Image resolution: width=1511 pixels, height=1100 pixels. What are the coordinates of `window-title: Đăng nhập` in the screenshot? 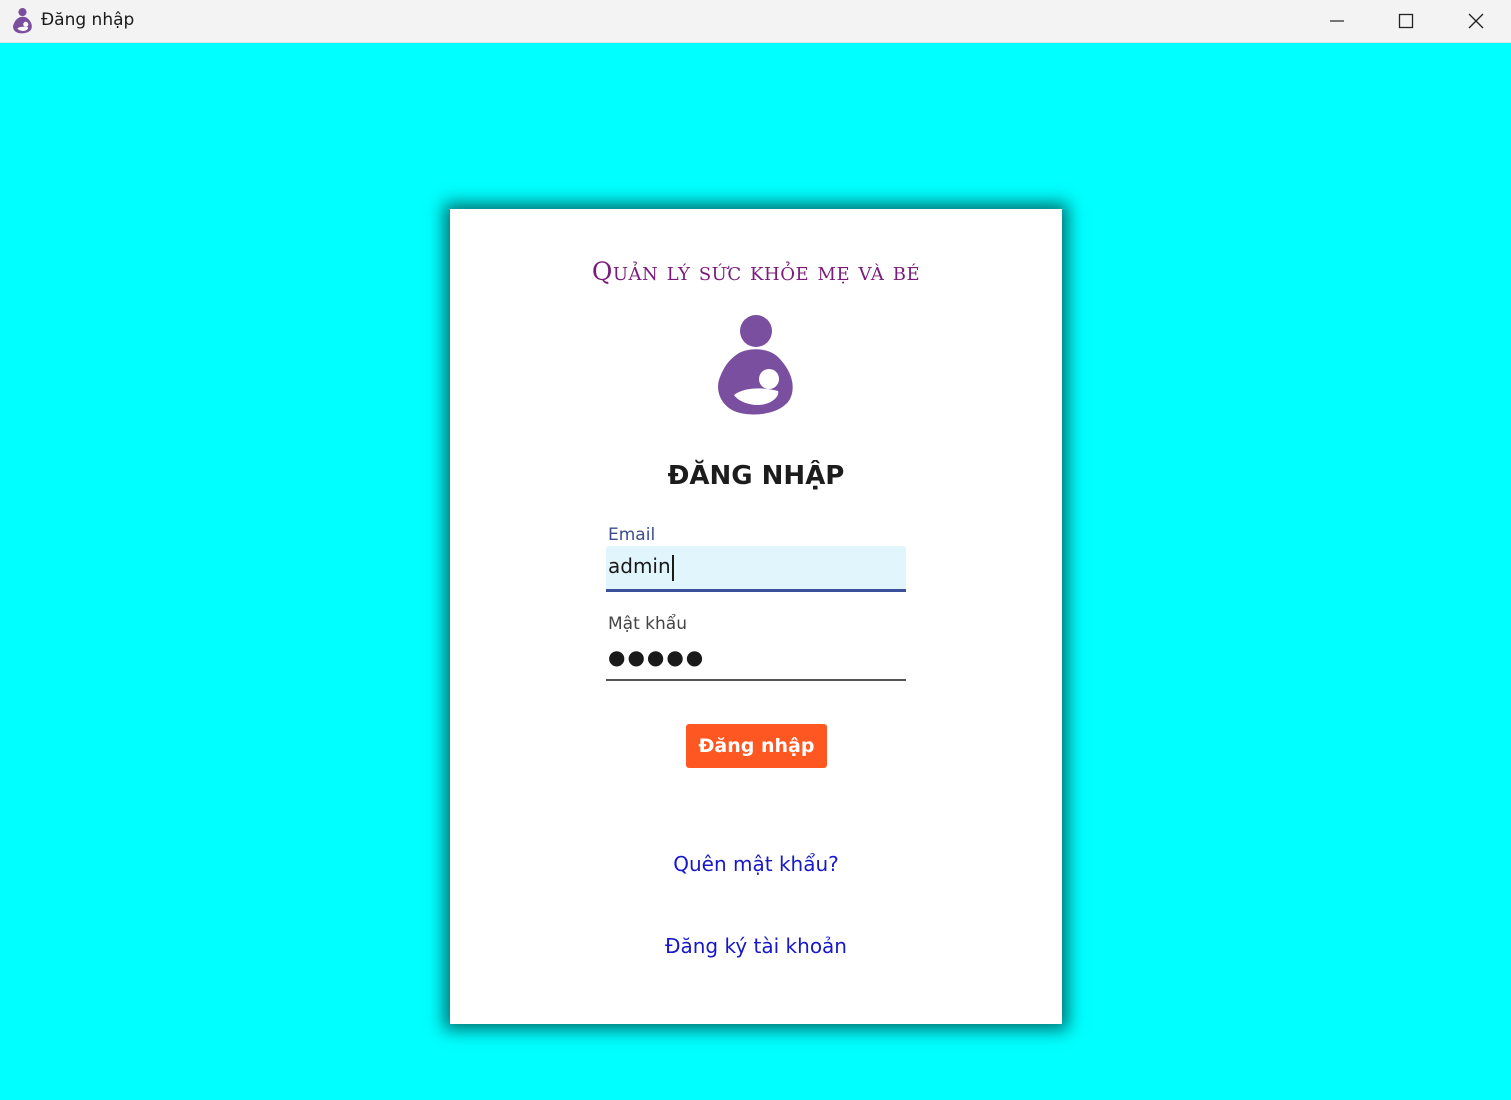 It's located at (88, 20).